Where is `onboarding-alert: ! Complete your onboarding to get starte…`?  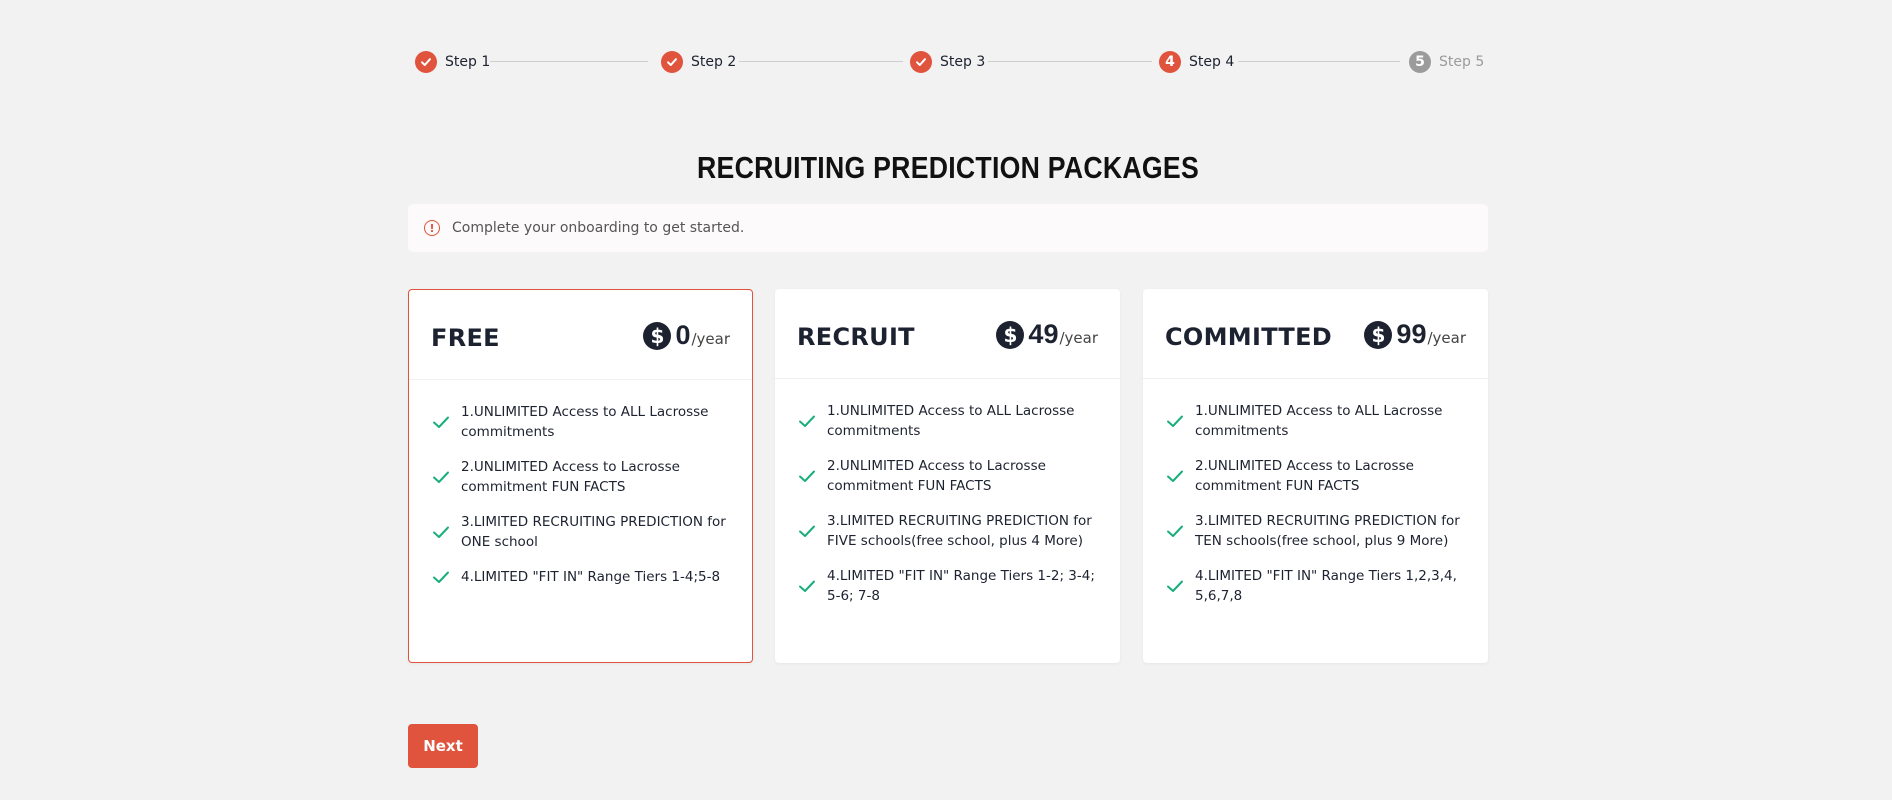 onboarding-alert: ! Complete your onboarding to get starte… is located at coordinates (948, 228).